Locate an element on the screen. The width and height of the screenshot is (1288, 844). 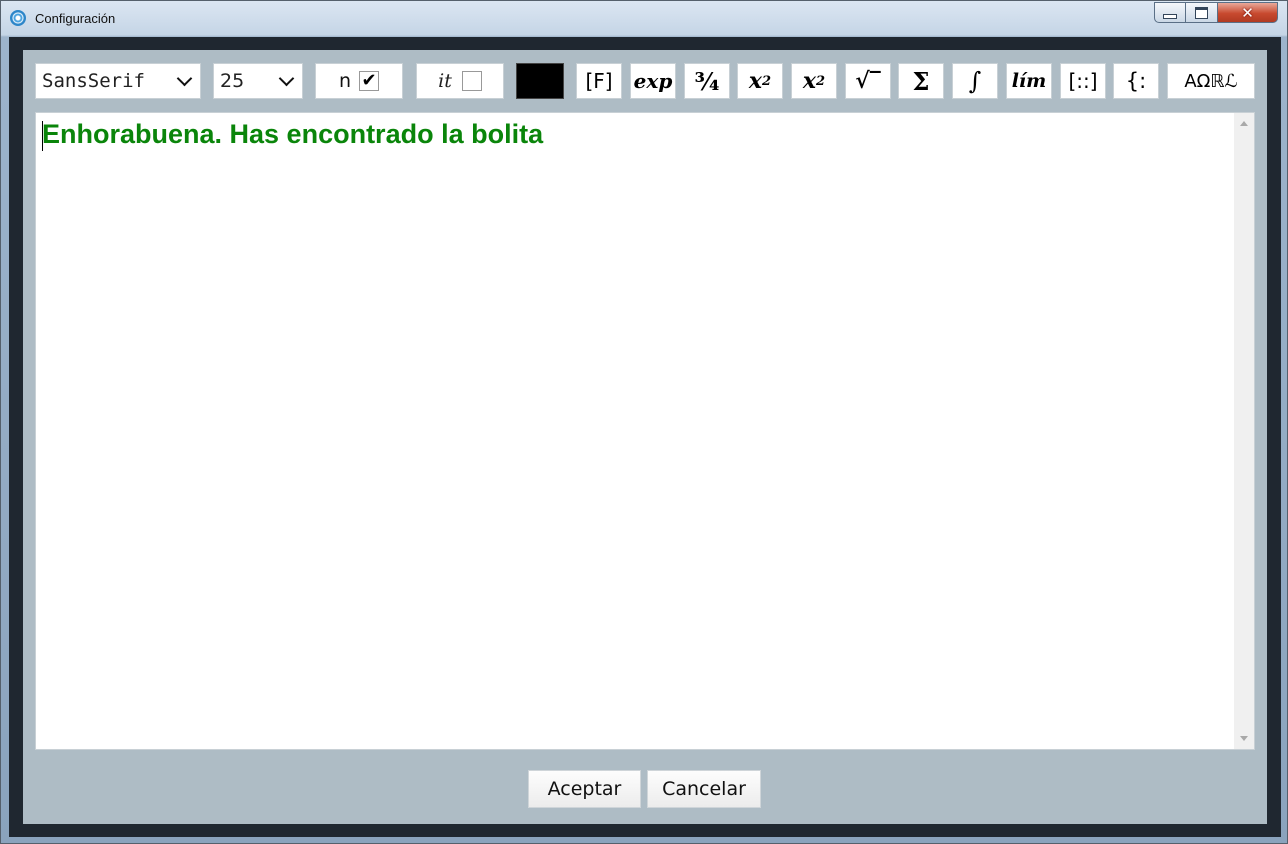
integral-icon: ∫ is located at coordinates (975, 81).